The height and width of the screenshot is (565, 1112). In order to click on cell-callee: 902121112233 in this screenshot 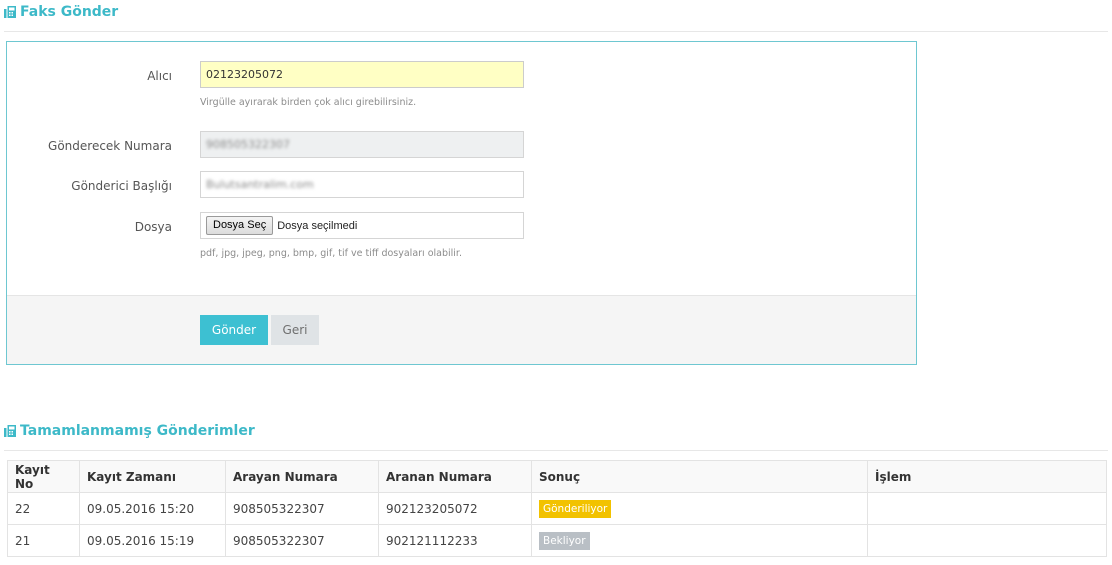, I will do `click(455, 540)`.